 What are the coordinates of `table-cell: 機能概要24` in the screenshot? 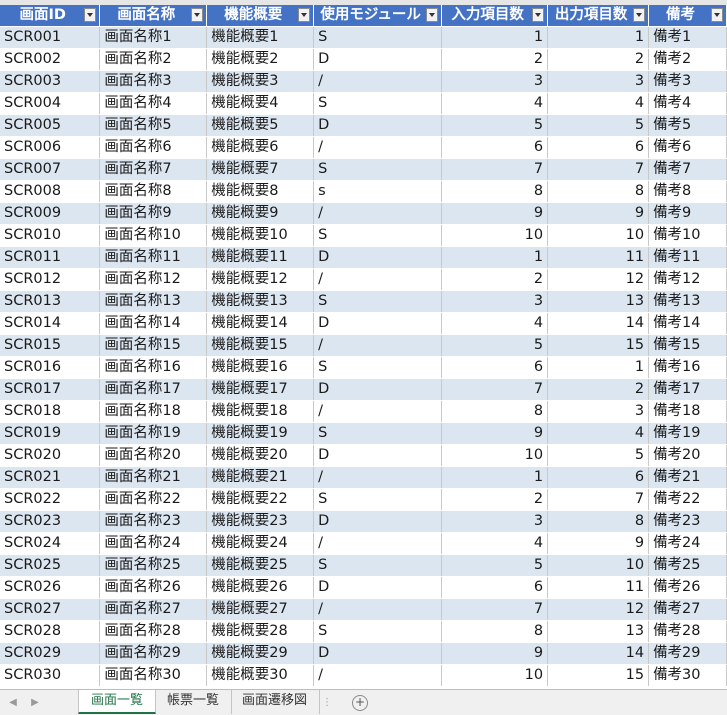 It's located at (260, 543).